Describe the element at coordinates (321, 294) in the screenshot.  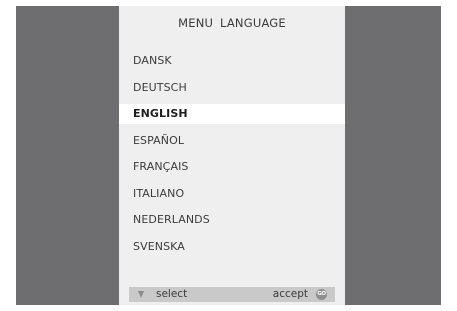
I see `go-button-icon: GO` at that location.